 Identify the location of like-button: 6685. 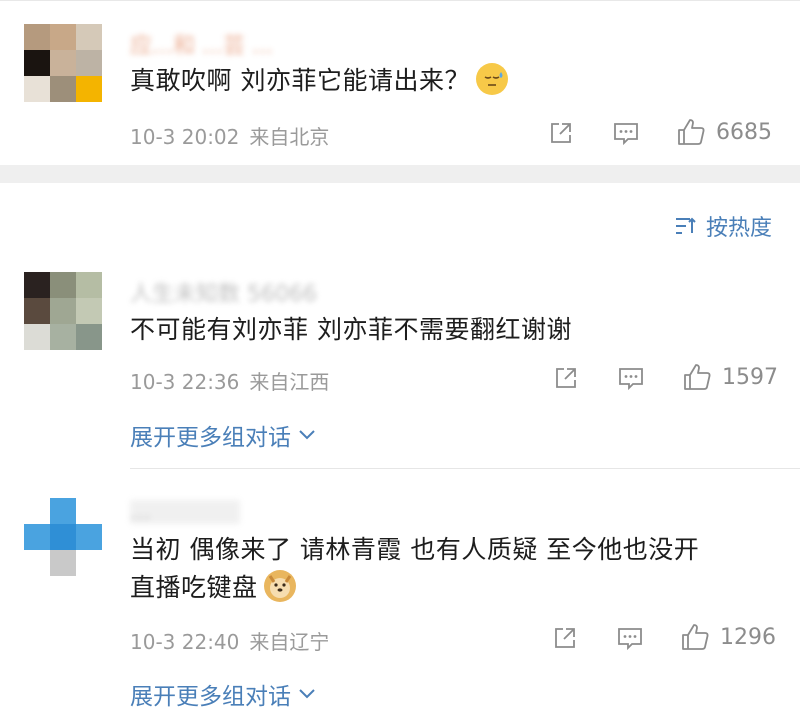
(724, 132).